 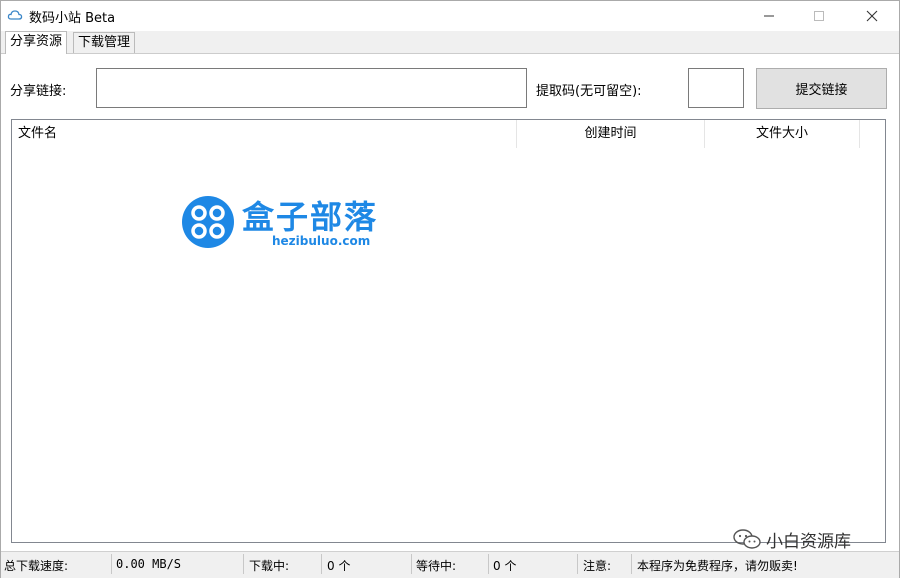 What do you see at coordinates (436, 566) in the screenshot?
I see `waiting-label: 等待中:` at bounding box center [436, 566].